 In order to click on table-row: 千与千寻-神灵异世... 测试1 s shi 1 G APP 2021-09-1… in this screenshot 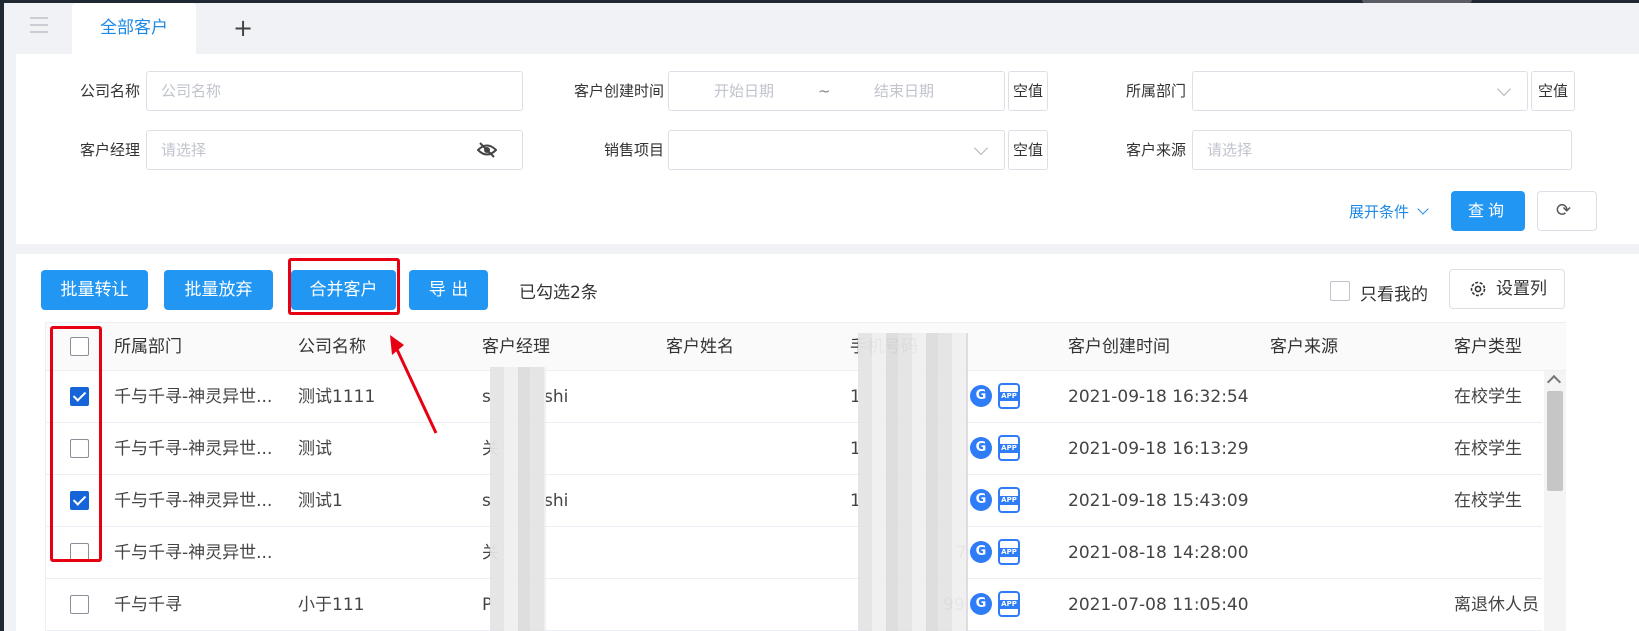, I will do `click(794, 501)`.